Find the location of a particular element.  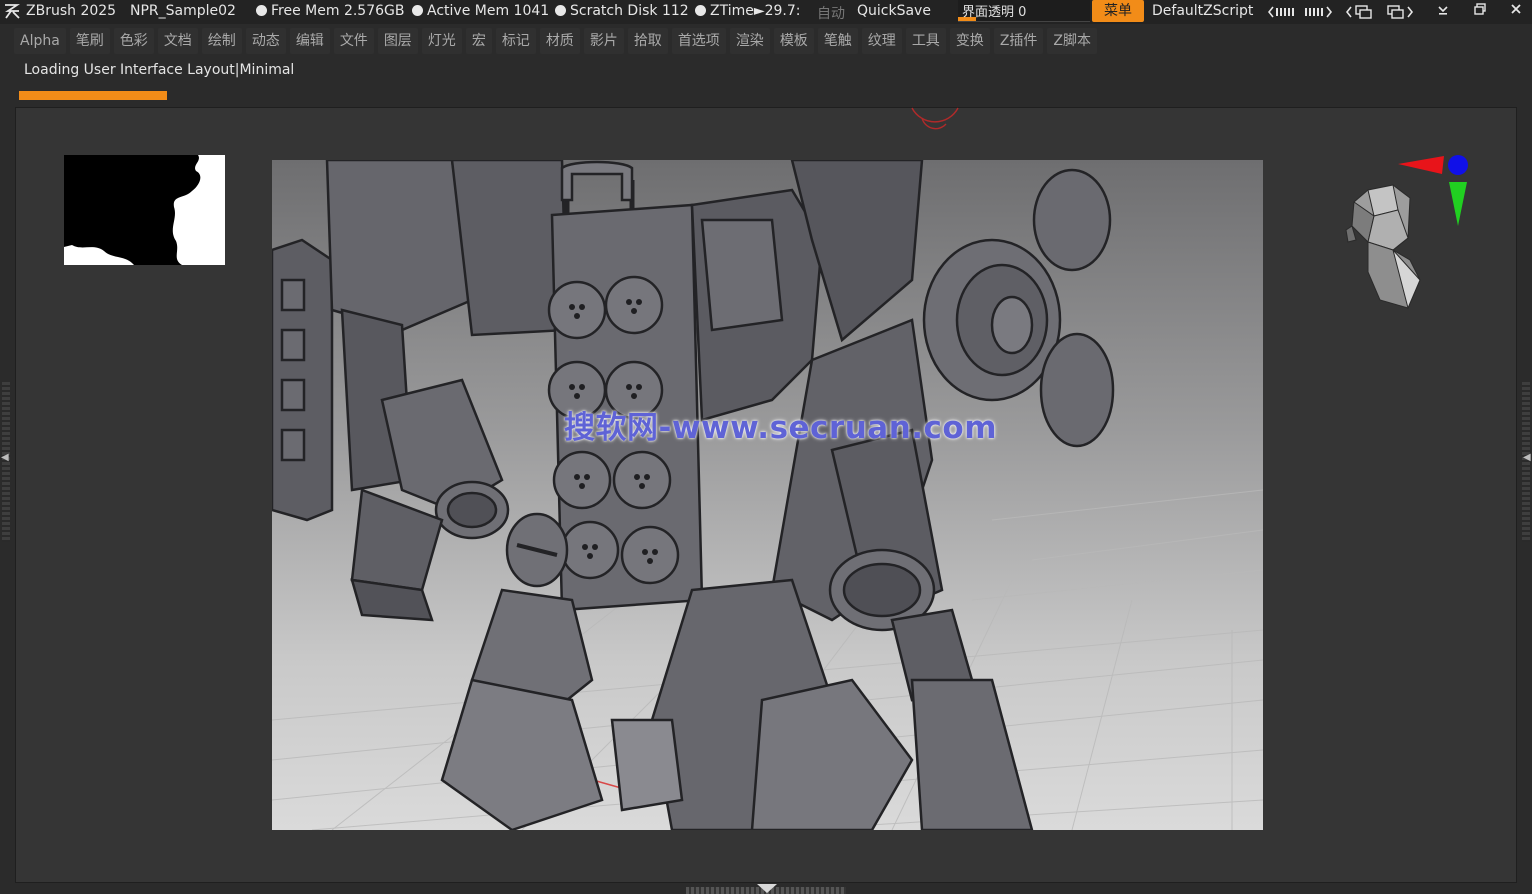

bottom-tray-arrow-icon is located at coordinates (767, 889).